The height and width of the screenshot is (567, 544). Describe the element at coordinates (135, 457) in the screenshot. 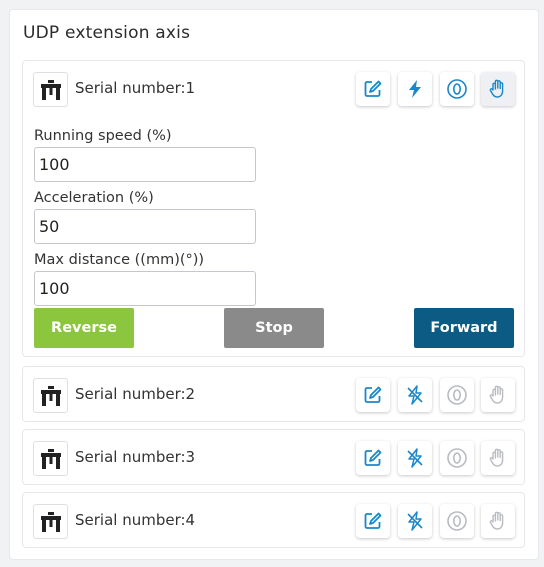

I see `serial-number-label: Serial number:3` at that location.